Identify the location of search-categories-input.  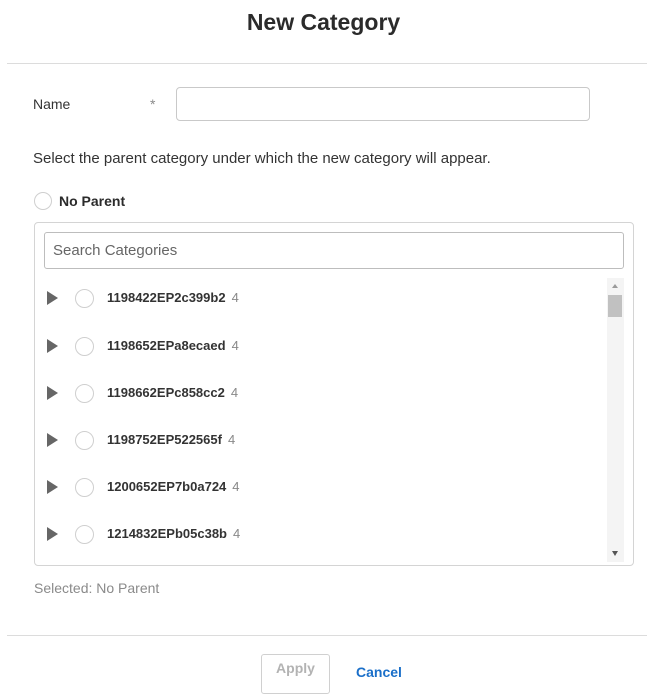
(334, 250).